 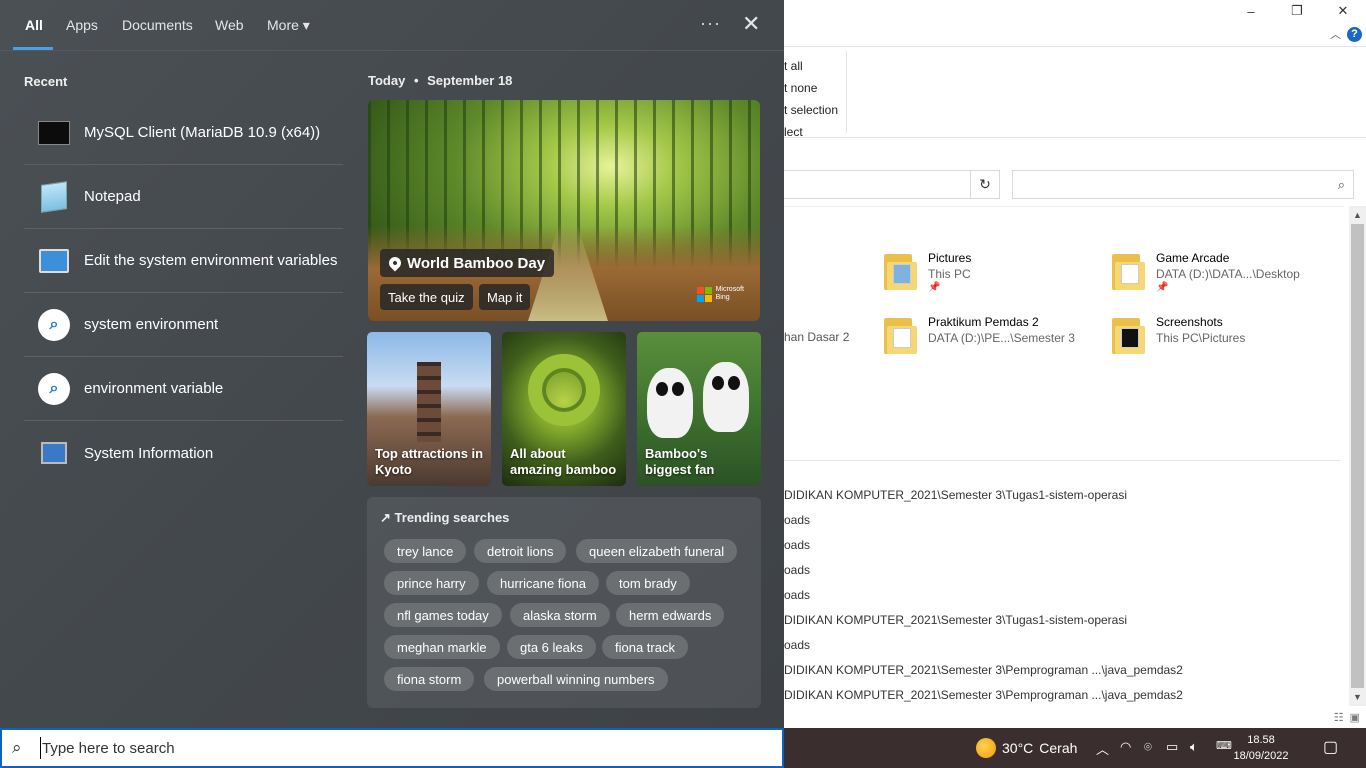 I want to click on close-icon: ✕, so click(x=751, y=24).